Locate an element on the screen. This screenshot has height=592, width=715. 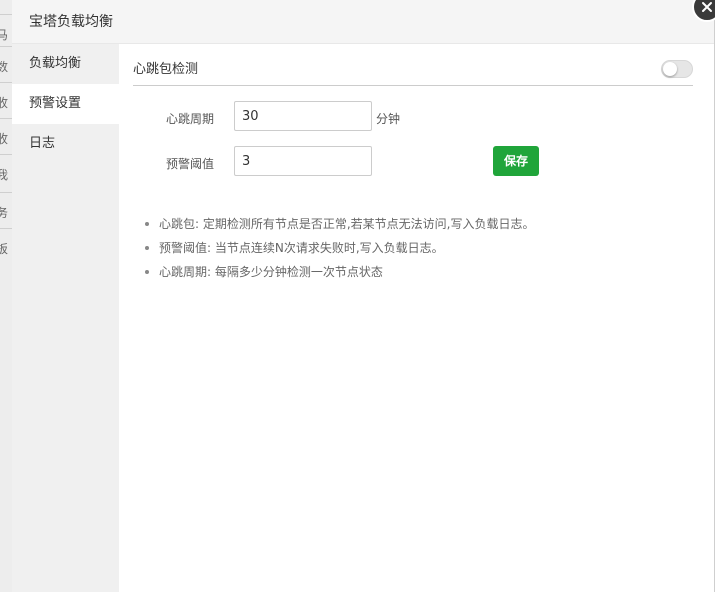
period-input is located at coordinates (303, 116).